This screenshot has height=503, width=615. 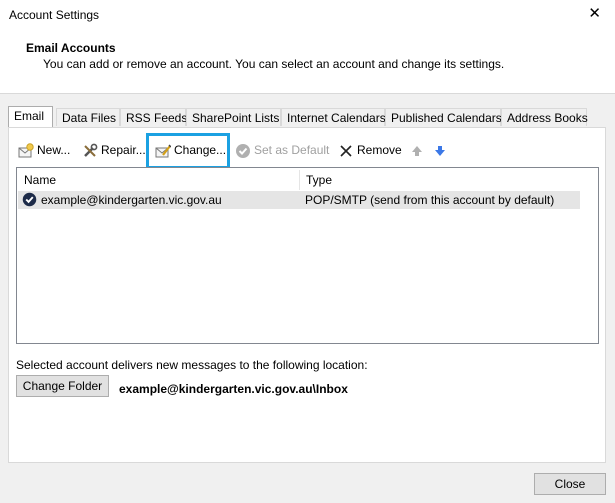 I want to click on default-account-check-icon, so click(x=29, y=201).